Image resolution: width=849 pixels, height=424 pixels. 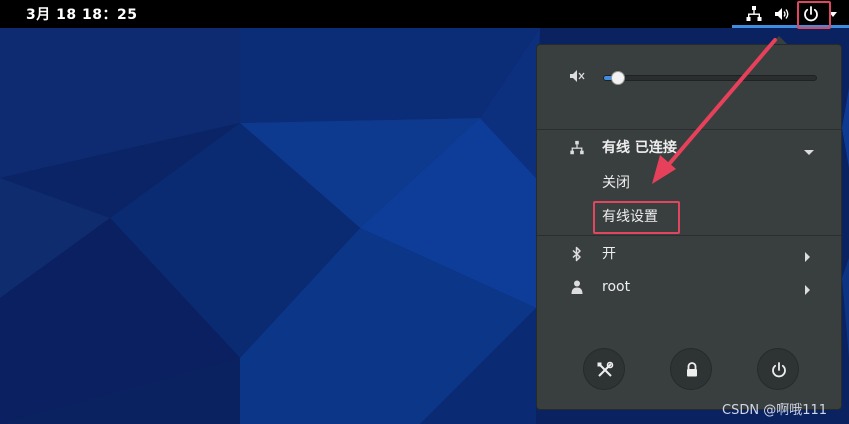 What do you see at coordinates (616, 287) in the screenshot?
I see `user-name-label: root` at bounding box center [616, 287].